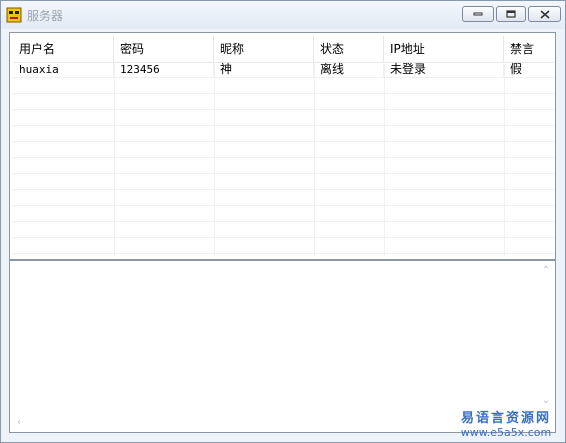  Describe the element at coordinates (264, 69) in the screenshot. I see `cell-nickname: 神` at that location.